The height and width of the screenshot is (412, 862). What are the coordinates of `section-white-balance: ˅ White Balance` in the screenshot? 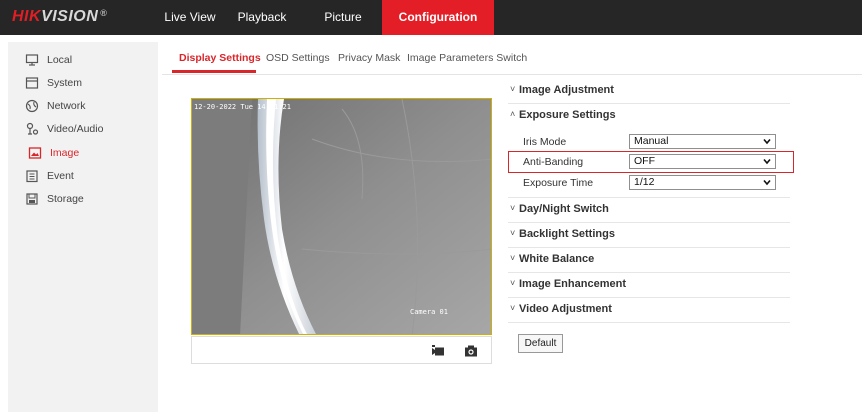 It's located at (649, 260).